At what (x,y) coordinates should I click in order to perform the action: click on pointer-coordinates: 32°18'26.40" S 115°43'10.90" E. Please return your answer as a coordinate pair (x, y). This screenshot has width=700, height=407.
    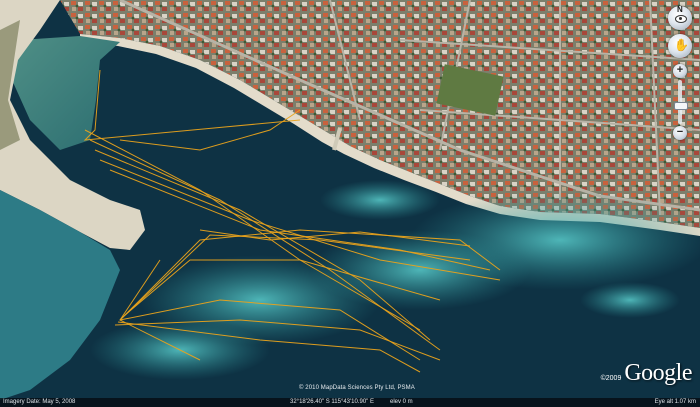
    Looking at the image, I should click on (332, 402).